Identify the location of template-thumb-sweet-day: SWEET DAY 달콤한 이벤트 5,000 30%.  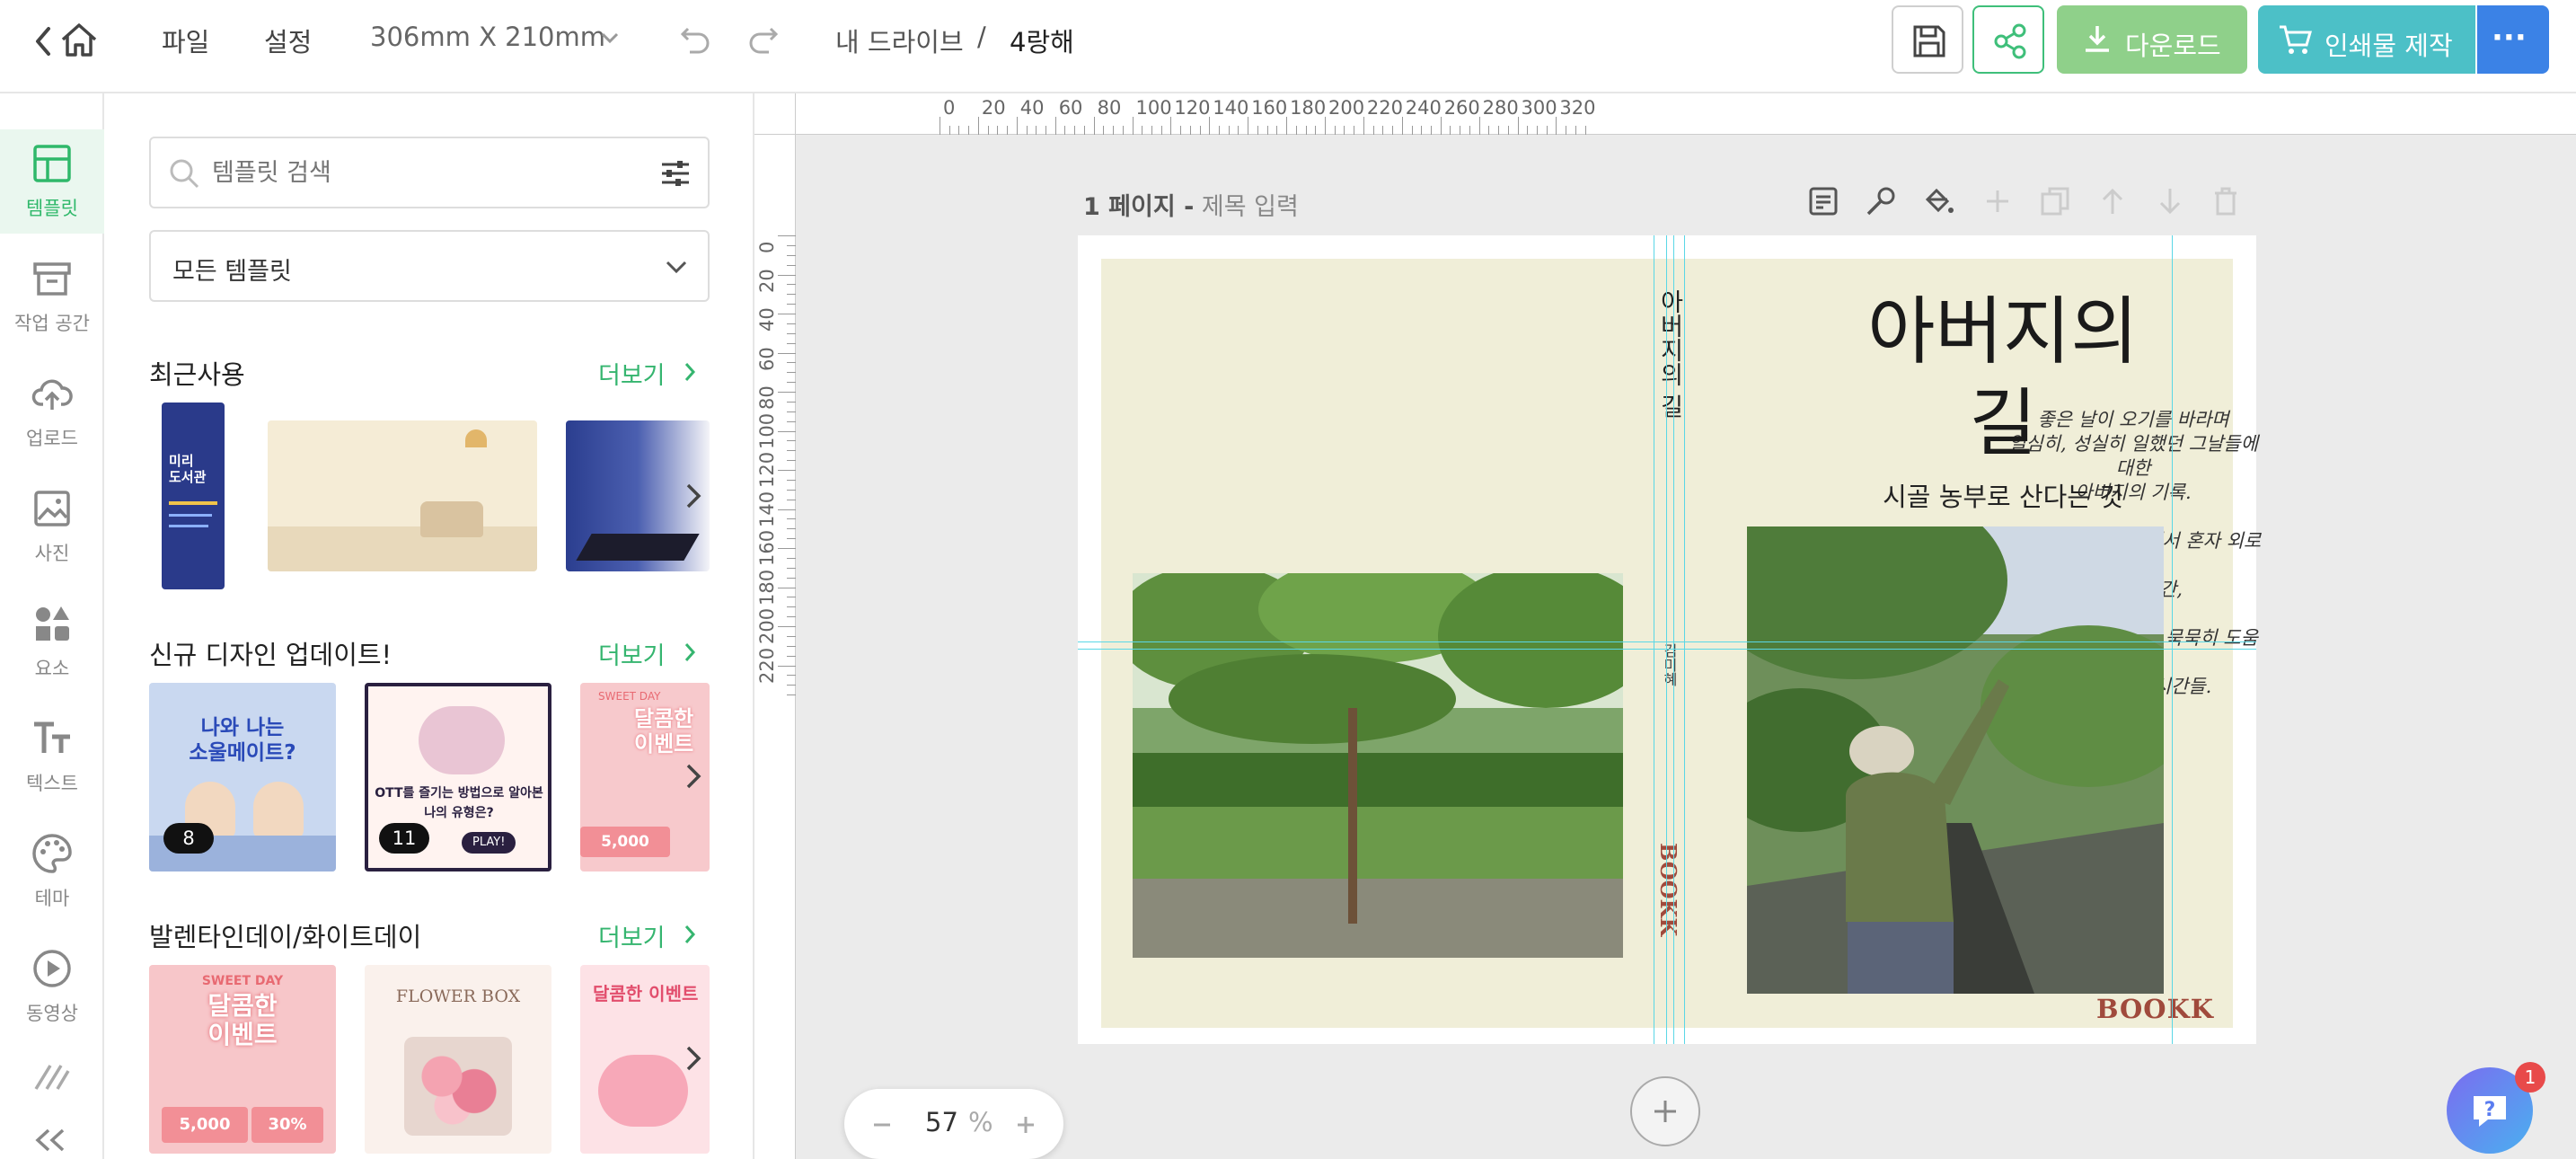
(242, 1059).